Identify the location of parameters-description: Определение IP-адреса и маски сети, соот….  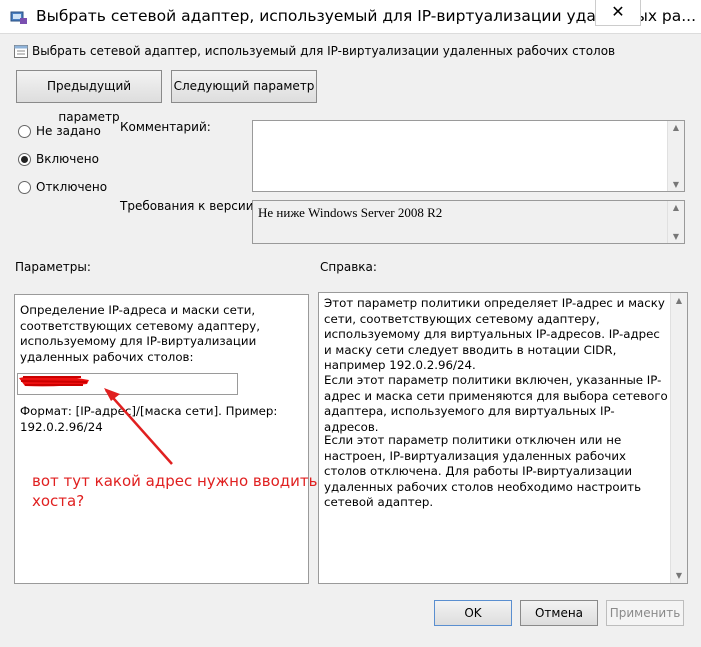
(140, 333).